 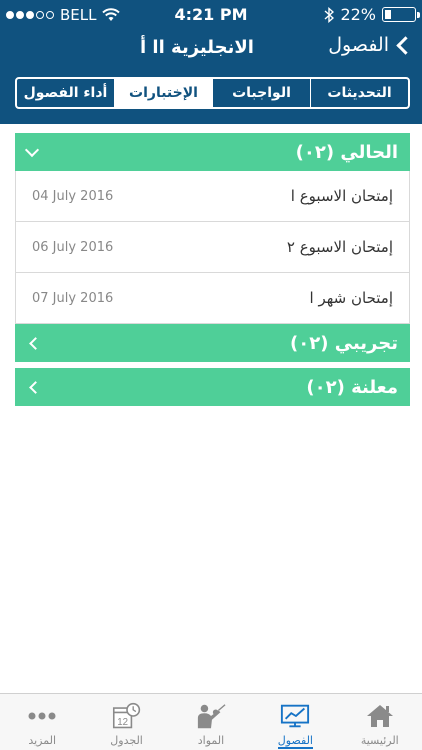 I want to click on navbar: الانجليزية اا أ الفصول, so click(x=211, y=50).